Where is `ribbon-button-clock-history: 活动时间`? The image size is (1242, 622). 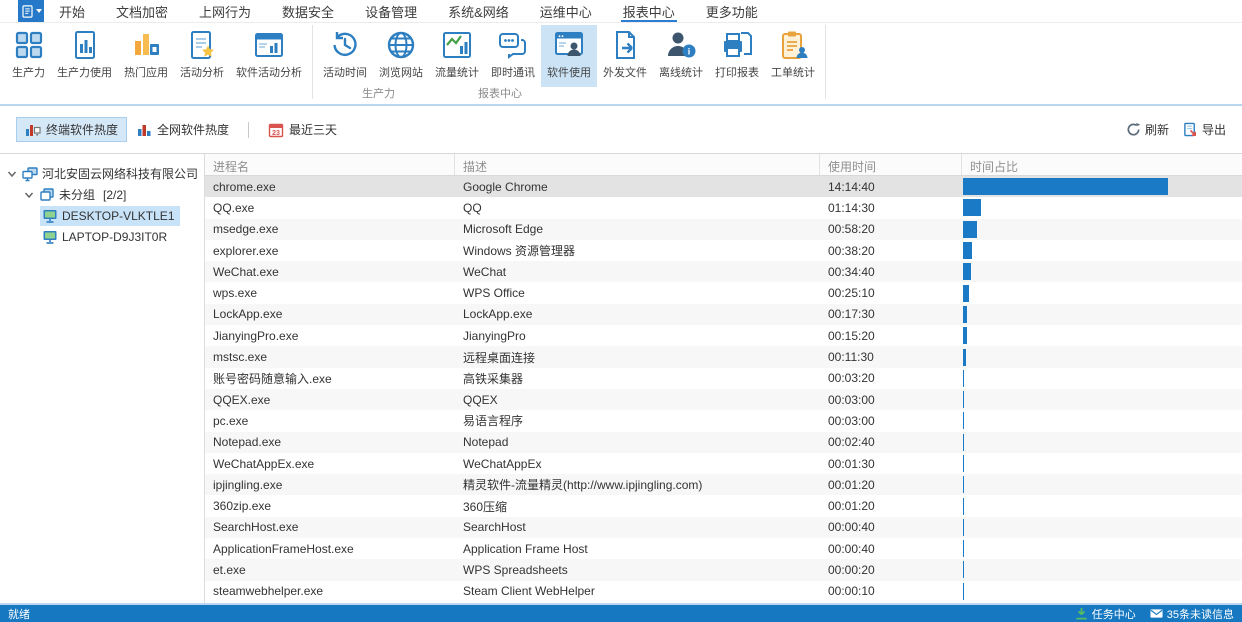
ribbon-button-clock-history: 活动时间 is located at coordinates (345, 56).